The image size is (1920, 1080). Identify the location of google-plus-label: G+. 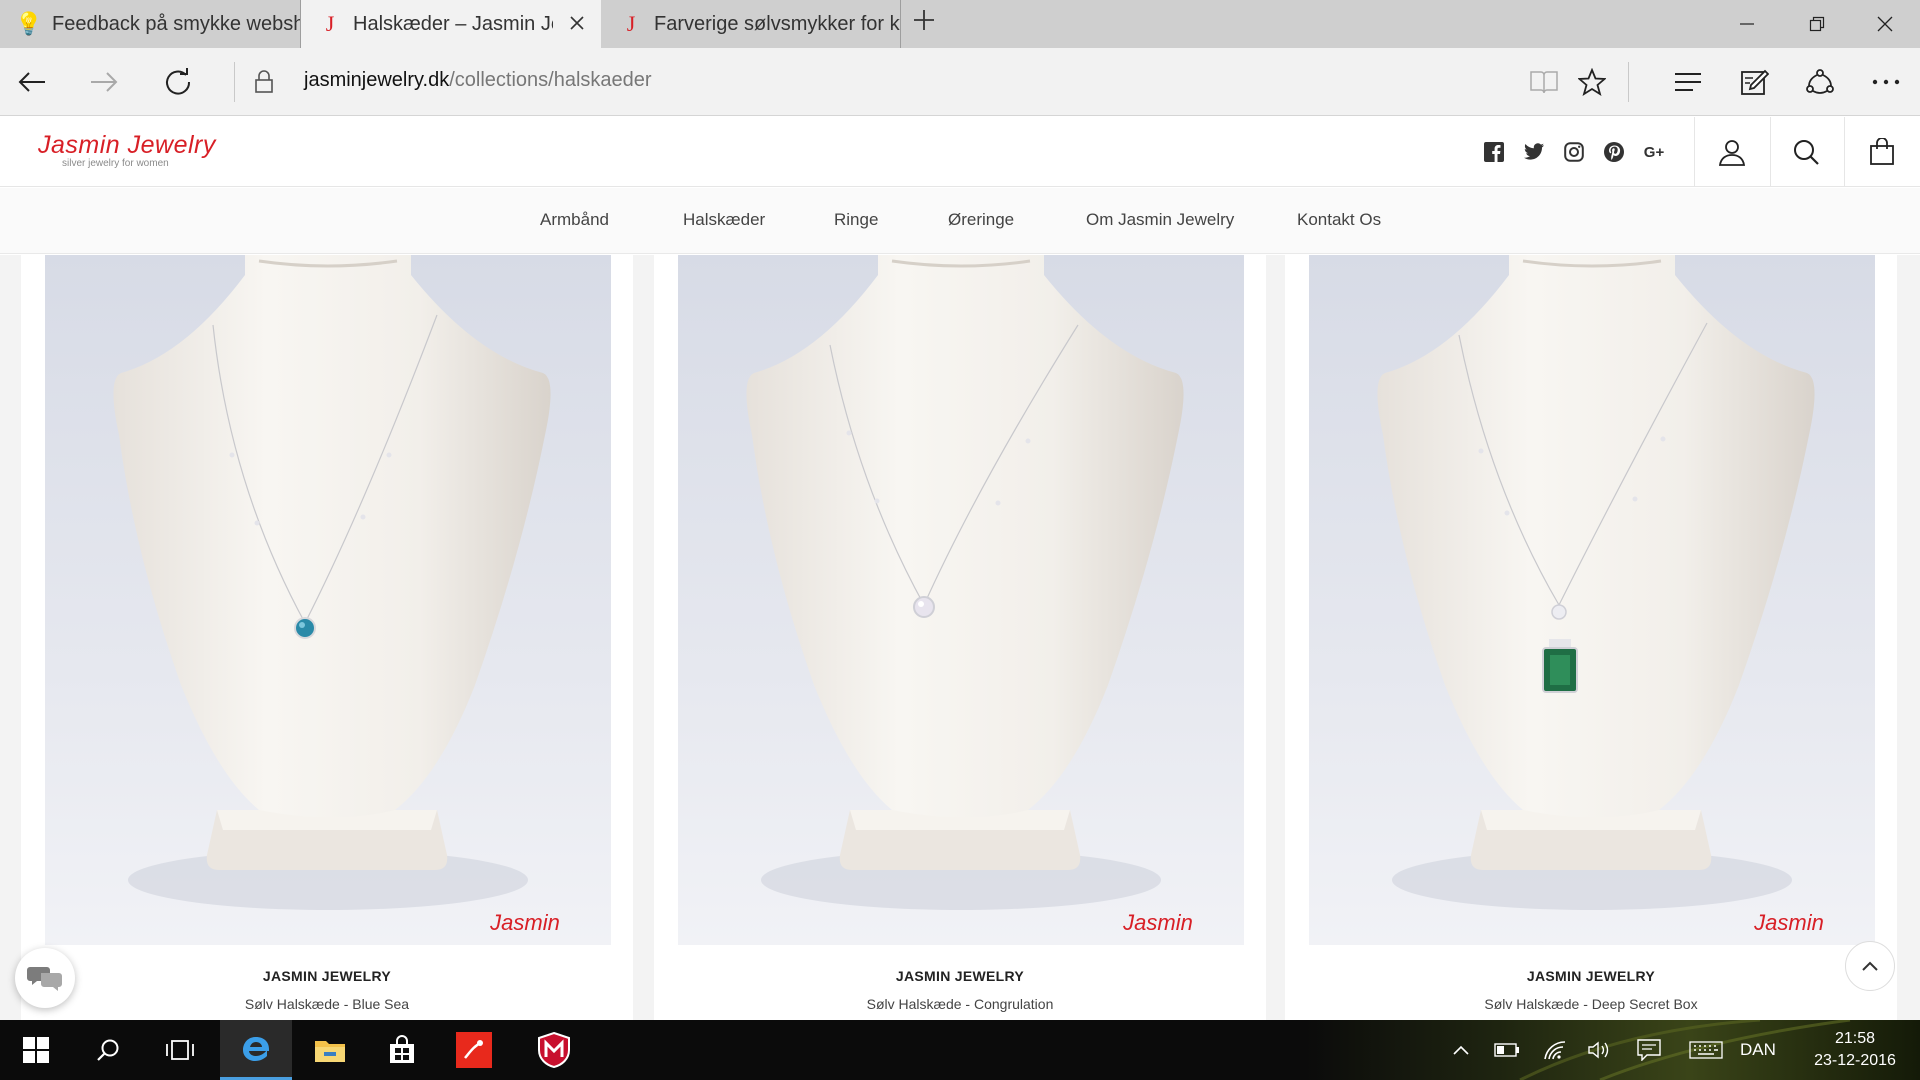
(1654, 152).